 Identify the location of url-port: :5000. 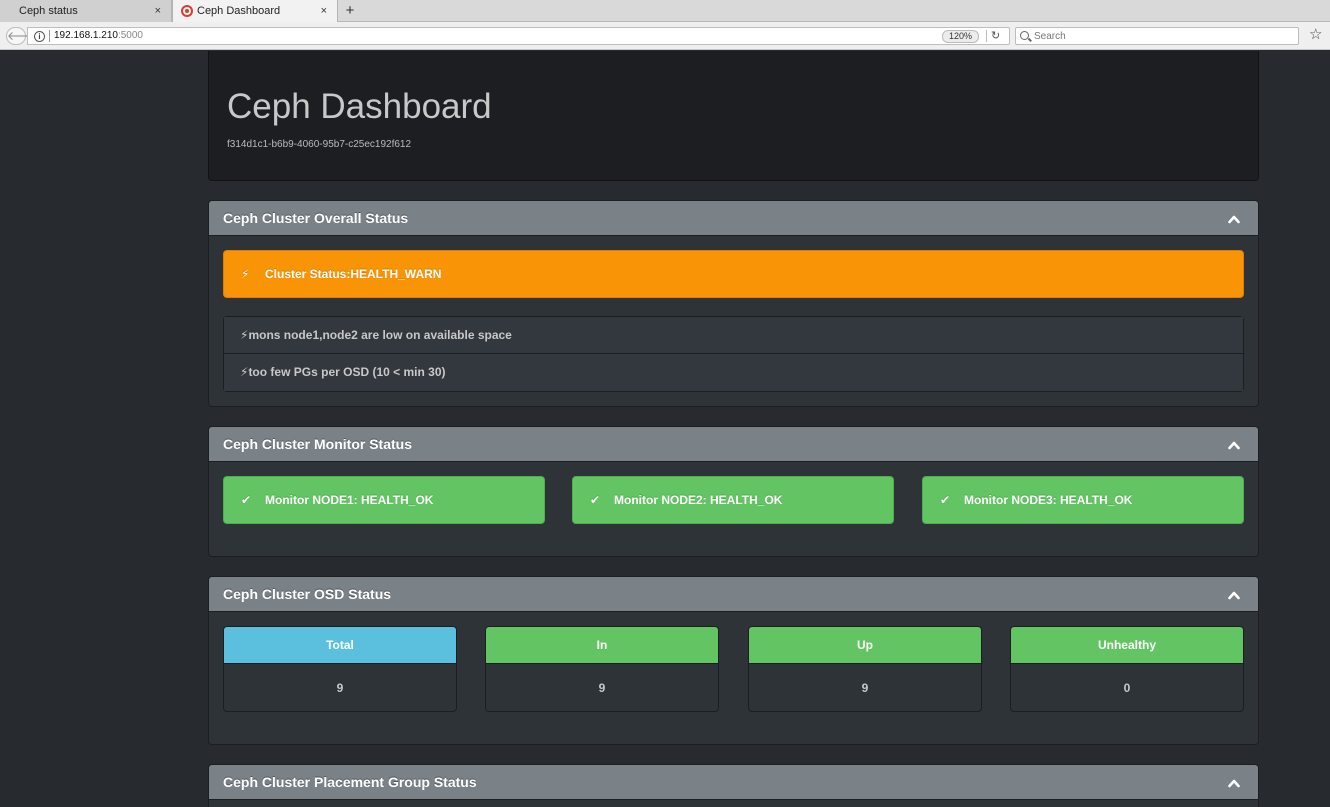
(130, 35).